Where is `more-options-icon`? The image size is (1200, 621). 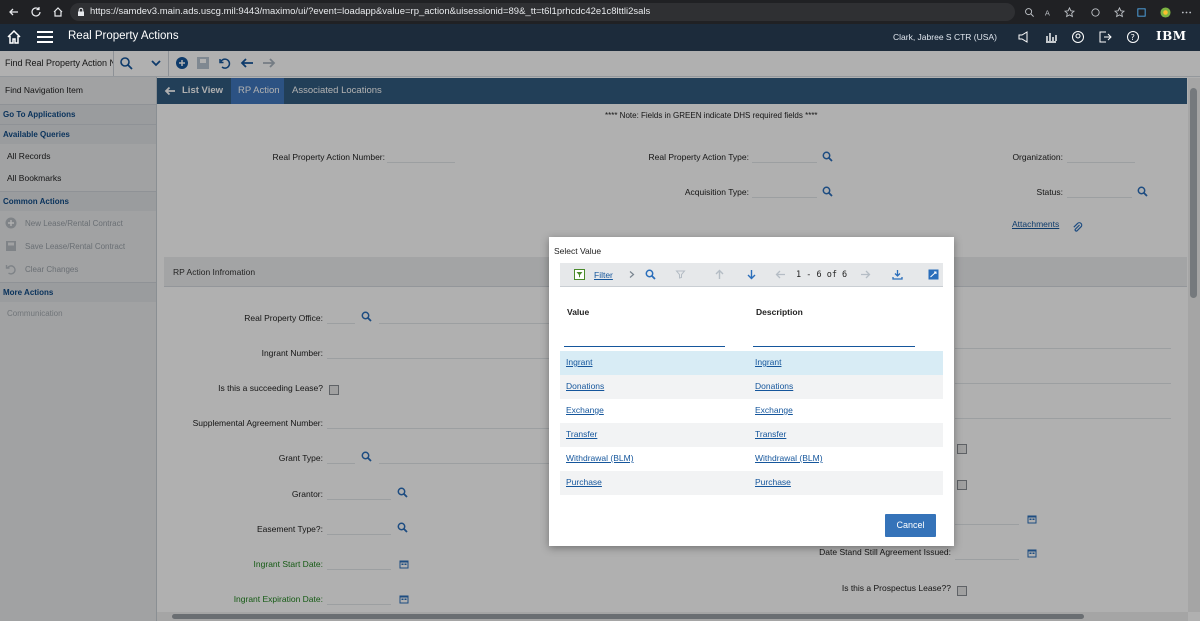 more-options-icon is located at coordinates (1186, 12).